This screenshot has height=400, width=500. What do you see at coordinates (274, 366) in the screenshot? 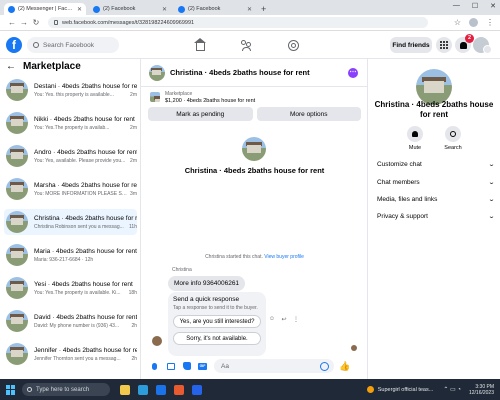
I see `message-input` at bounding box center [274, 366].